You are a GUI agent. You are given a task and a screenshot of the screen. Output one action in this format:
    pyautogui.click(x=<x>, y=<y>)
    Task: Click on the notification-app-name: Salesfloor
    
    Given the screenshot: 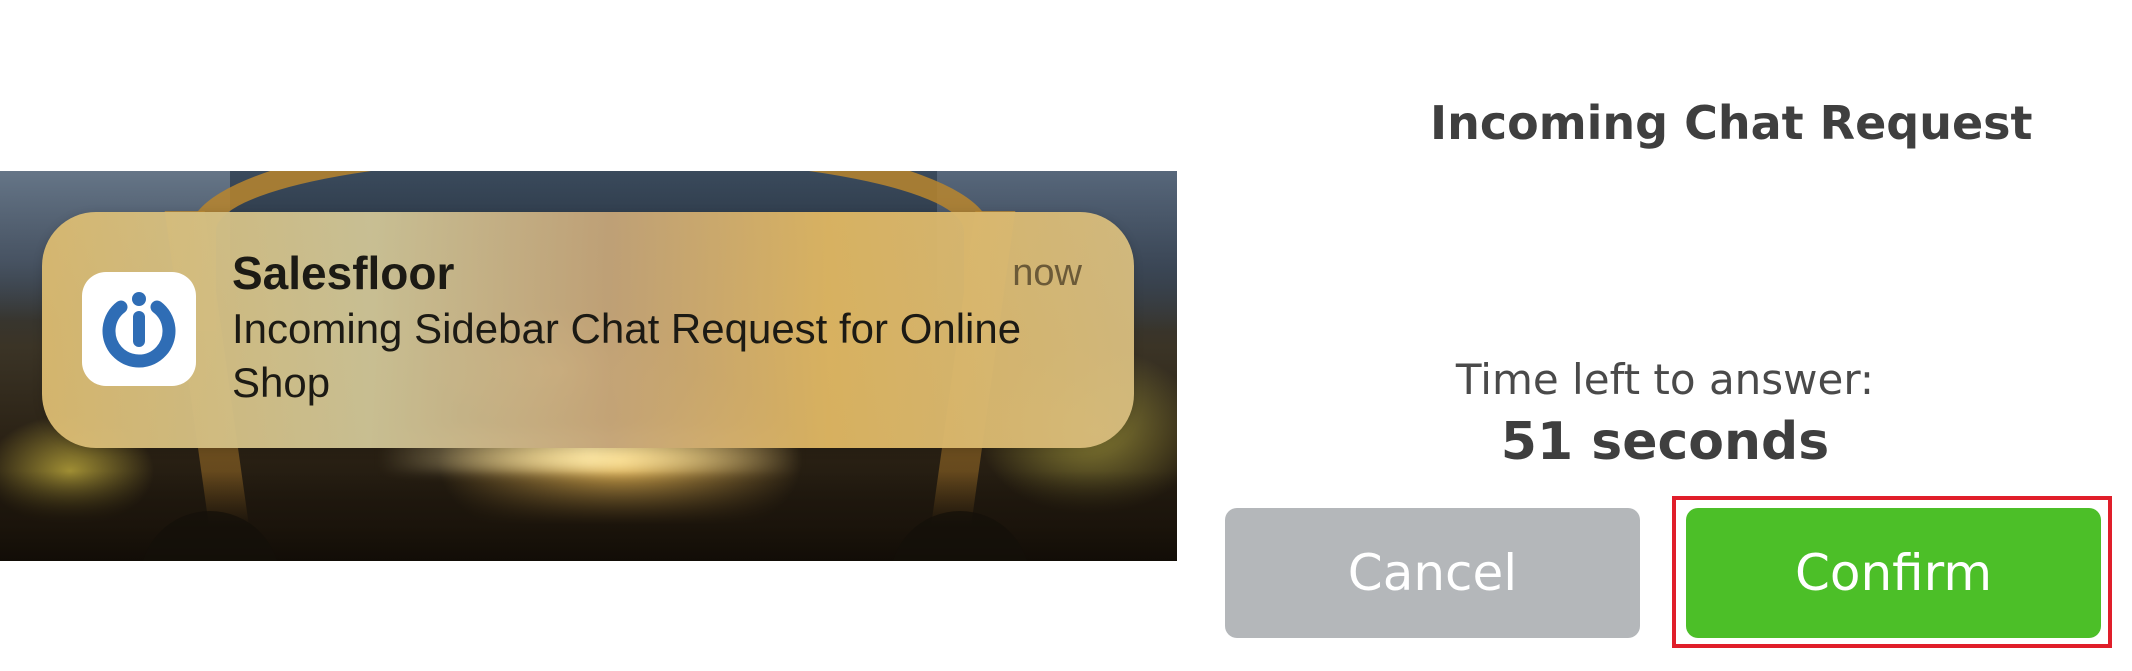 What is the action you would take?
    pyautogui.click(x=343, y=273)
    